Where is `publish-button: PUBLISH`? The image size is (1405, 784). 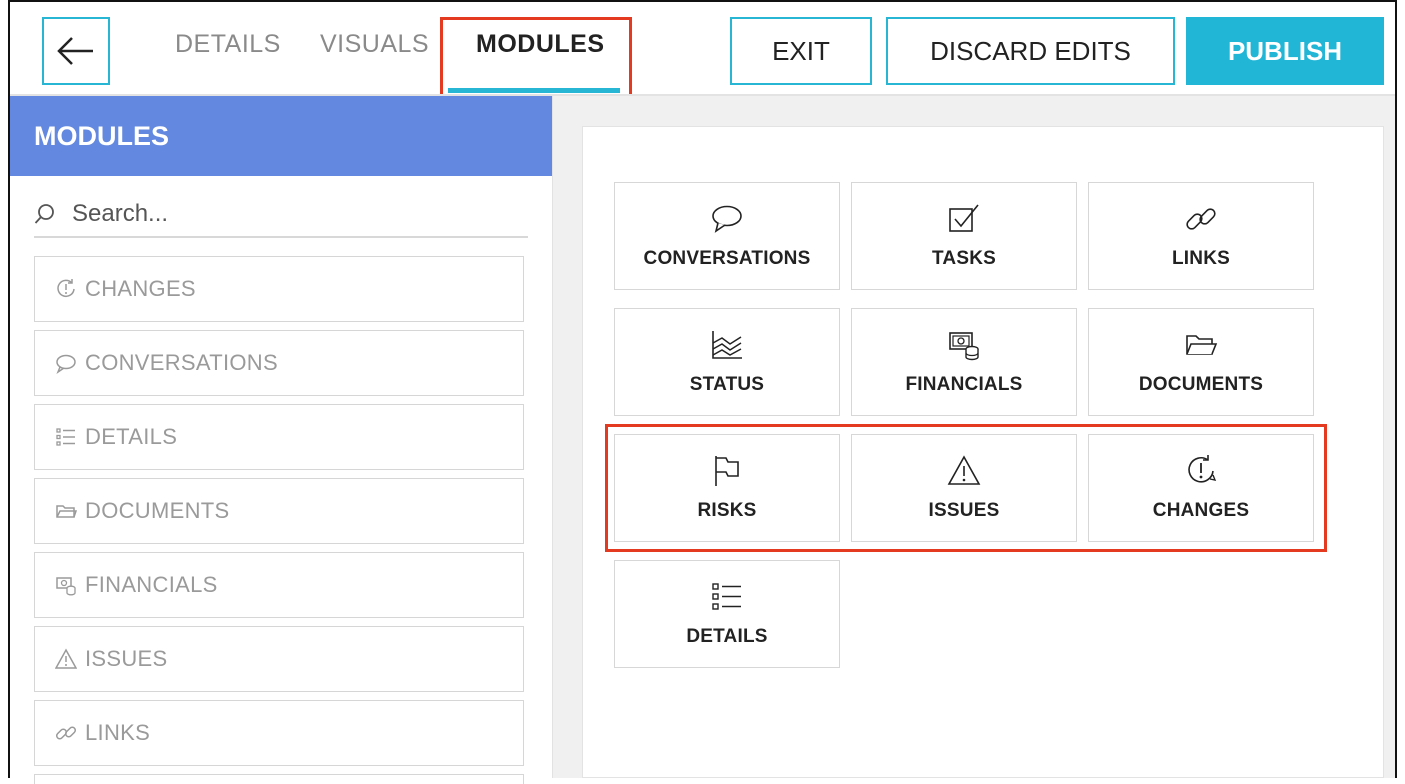 publish-button: PUBLISH is located at coordinates (1285, 51).